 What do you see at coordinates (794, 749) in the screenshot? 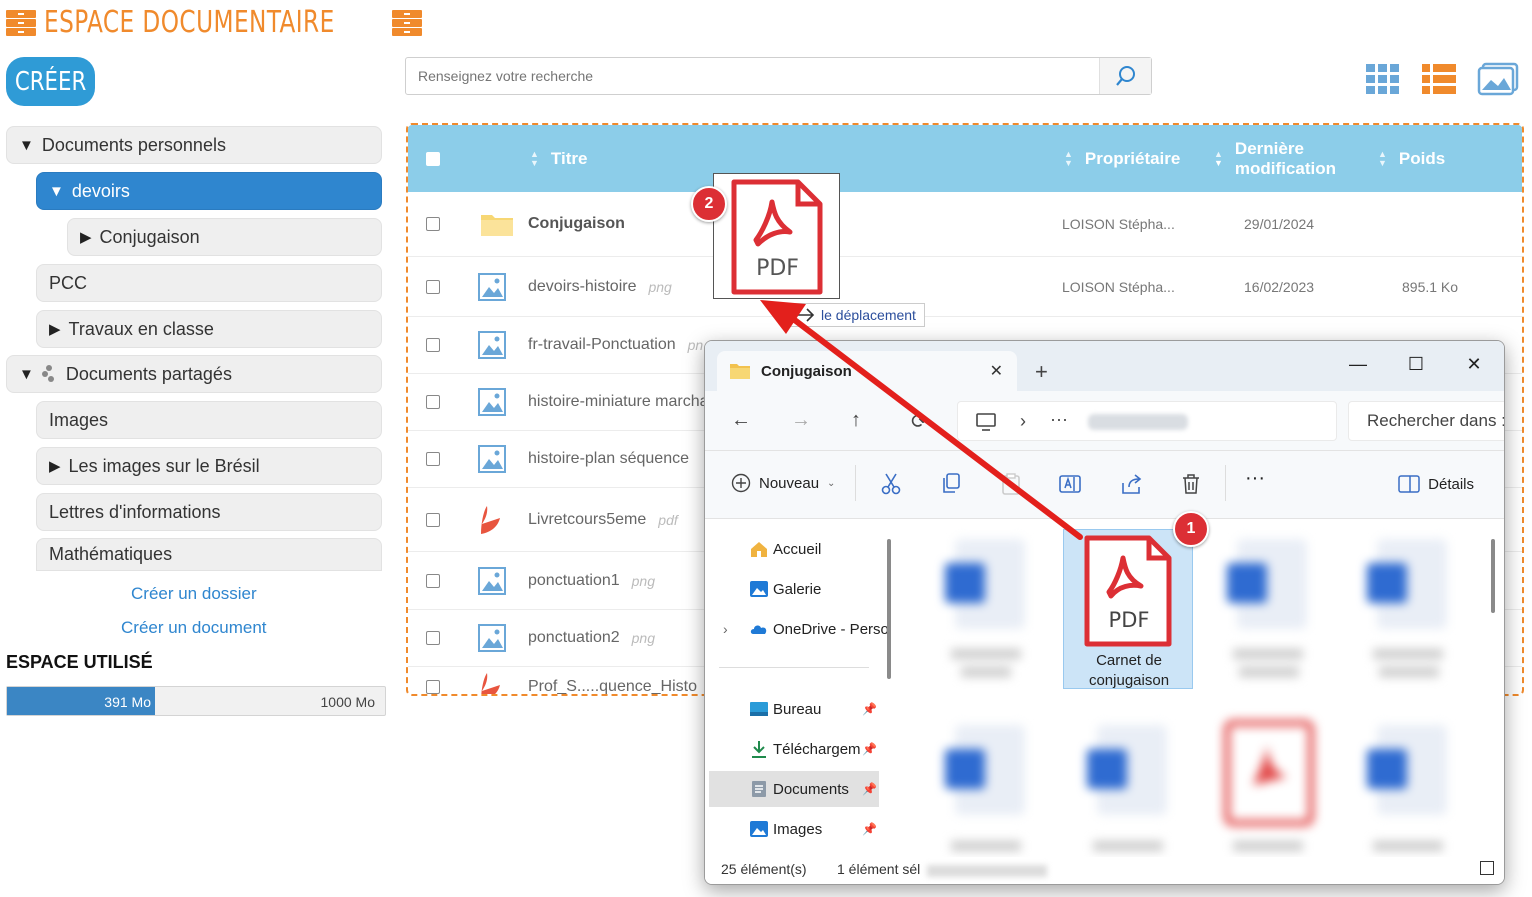
I see `nav-item-telechargements: Téléchargem 📌` at bounding box center [794, 749].